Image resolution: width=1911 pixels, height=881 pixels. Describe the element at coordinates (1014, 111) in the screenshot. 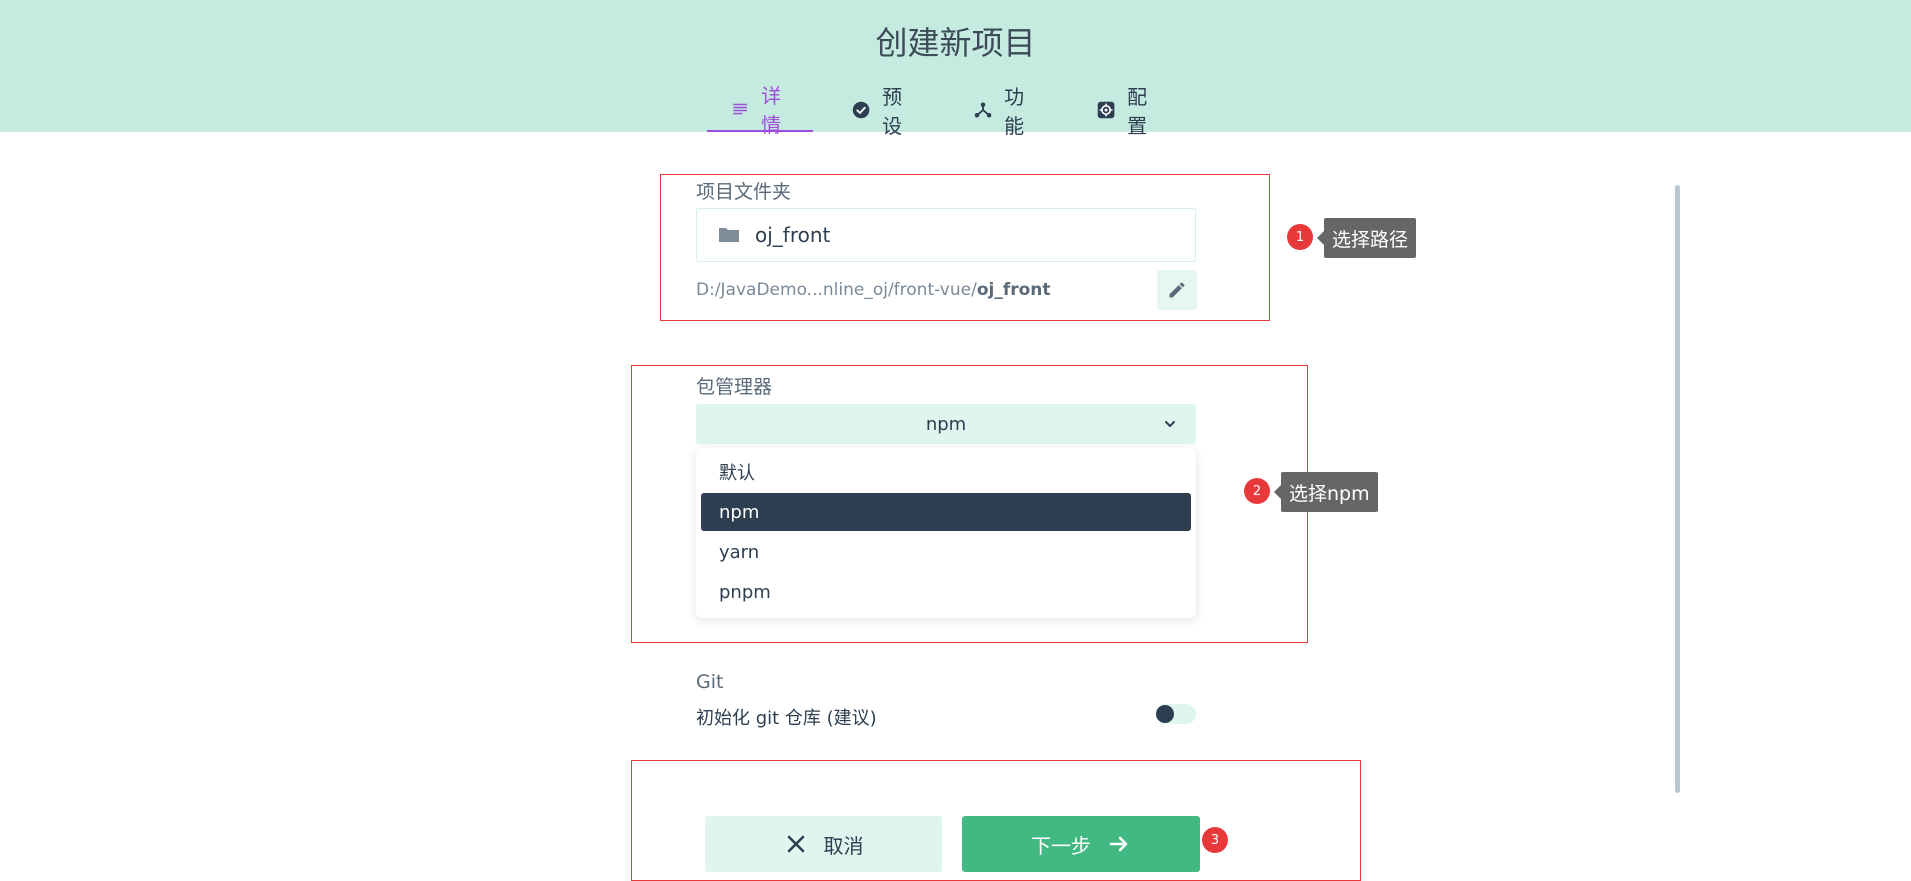

I see `tab-features-label: 功能` at that location.